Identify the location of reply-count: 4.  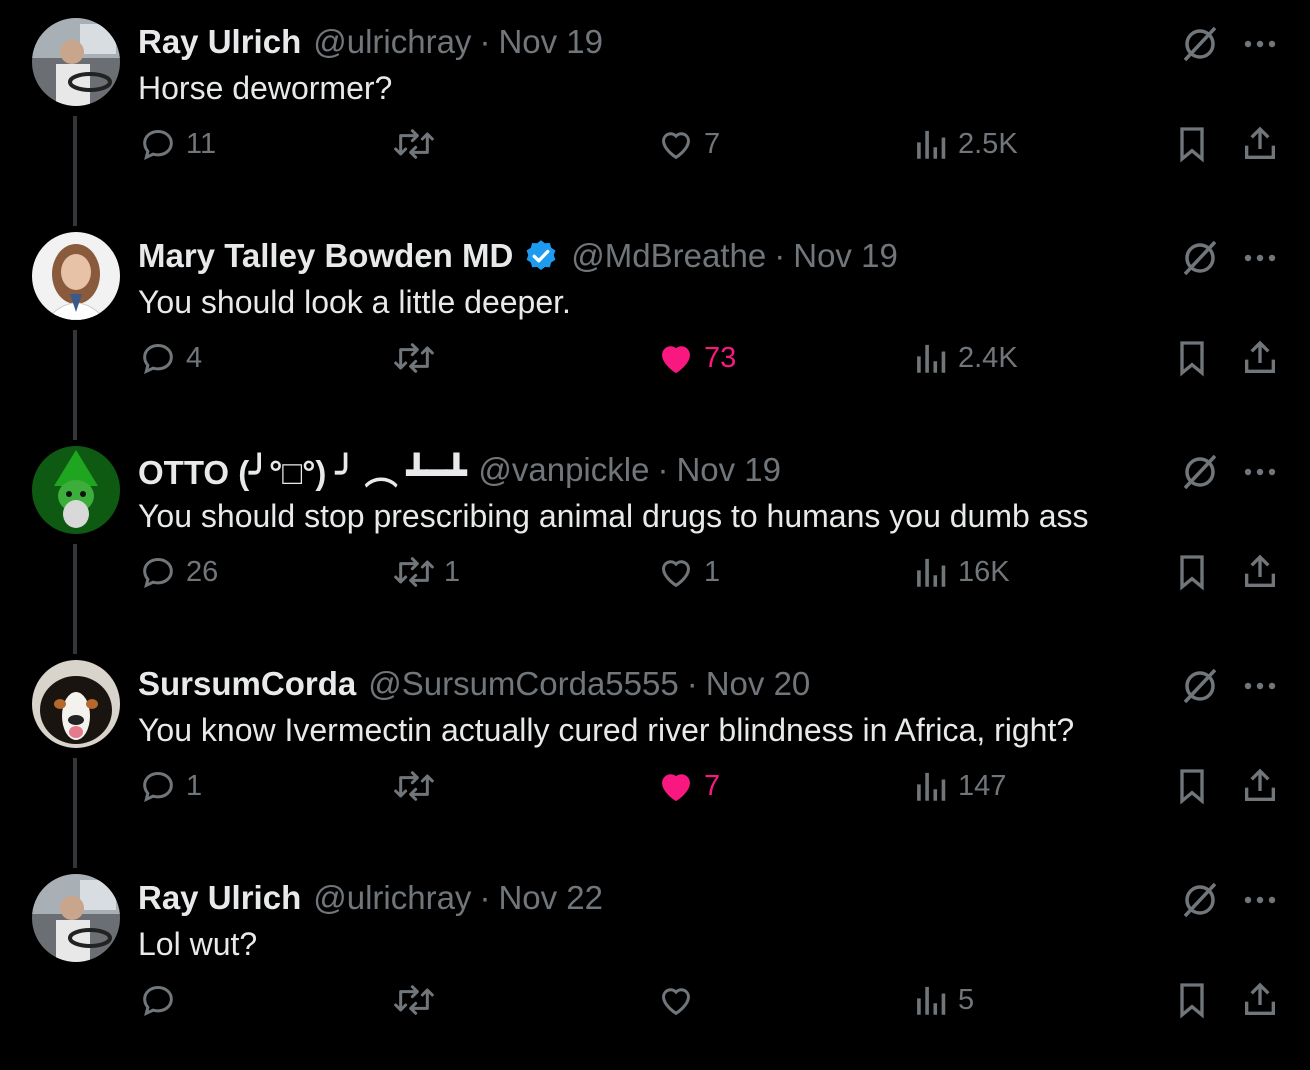
(194, 357).